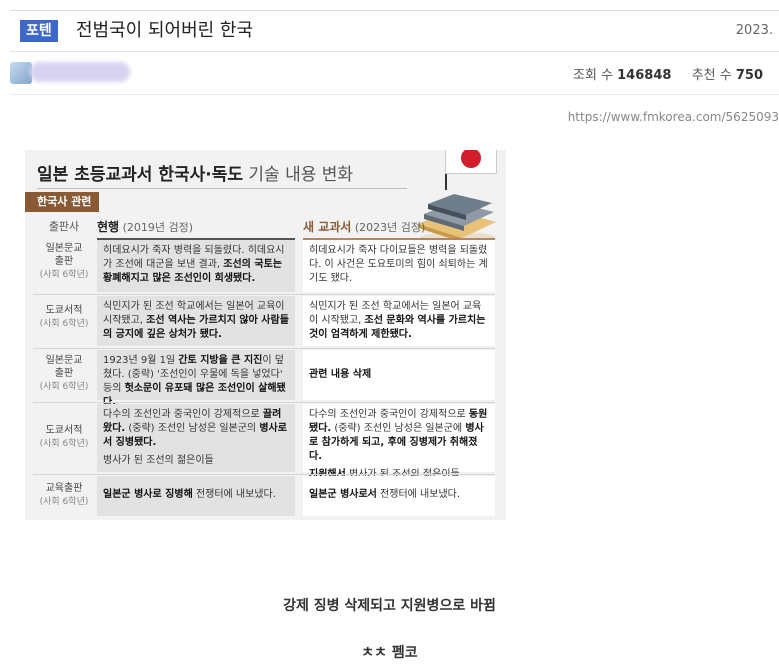  Describe the element at coordinates (64, 275) in the screenshot. I see `row1-grade: (사회 6학년)` at that location.